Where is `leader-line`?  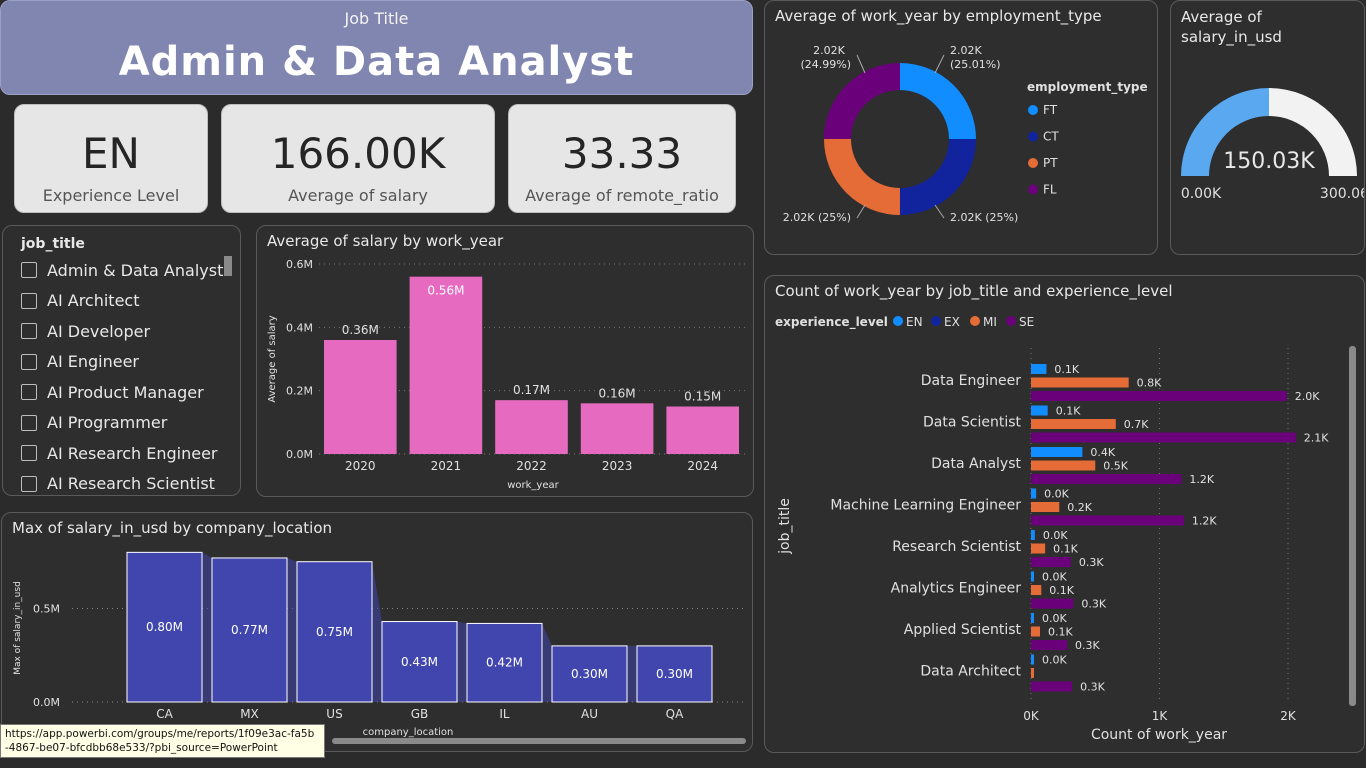 leader-line is located at coordinates (939, 64).